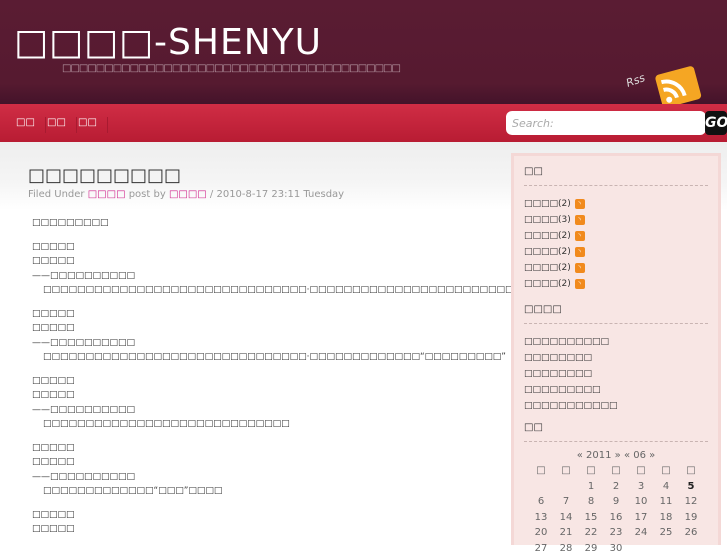  What do you see at coordinates (231, 68) in the screenshot?
I see `site-tagline: □□□□□□□□□□□□□□□□□□□□□□□□□□□□□□□□□□□□□□□□` at bounding box center [231, 68].